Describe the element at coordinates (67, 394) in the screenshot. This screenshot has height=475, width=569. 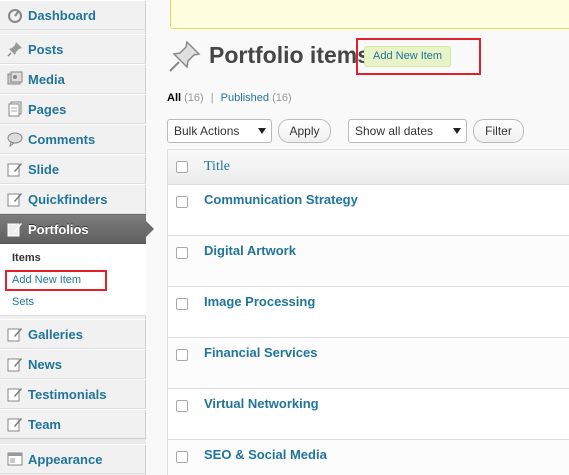
I see `sidebar-item-label: Testimonials` at that location.